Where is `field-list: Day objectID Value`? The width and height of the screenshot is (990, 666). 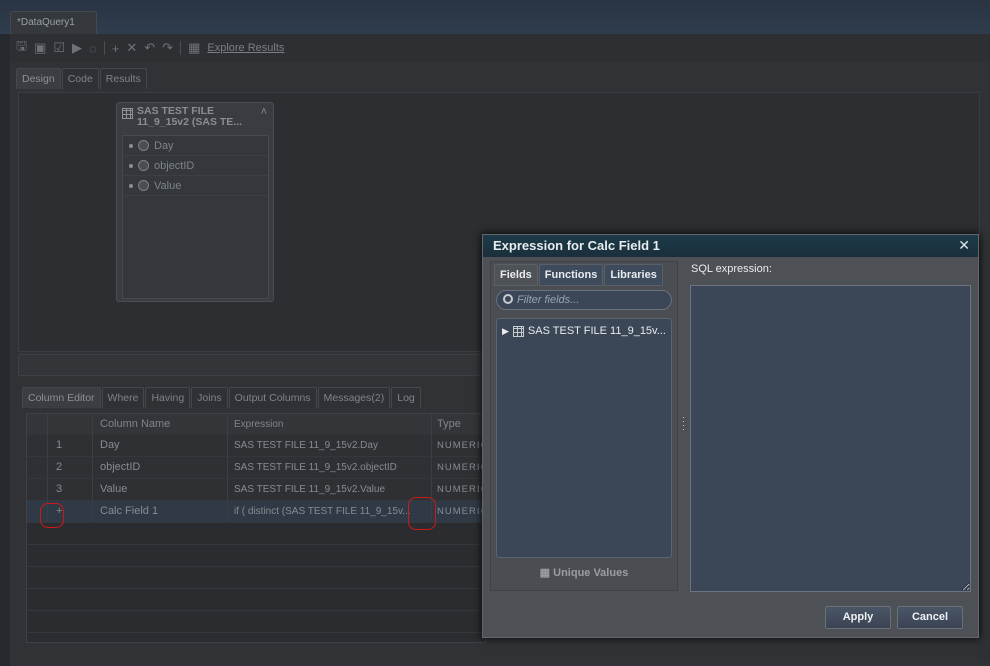
field-list: Day objectID Value is located at coordinates (195, 217).